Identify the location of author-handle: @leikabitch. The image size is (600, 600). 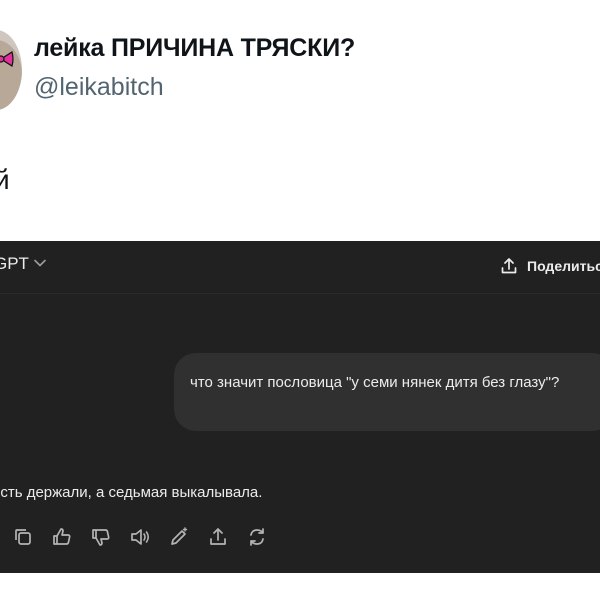
(99, 87).